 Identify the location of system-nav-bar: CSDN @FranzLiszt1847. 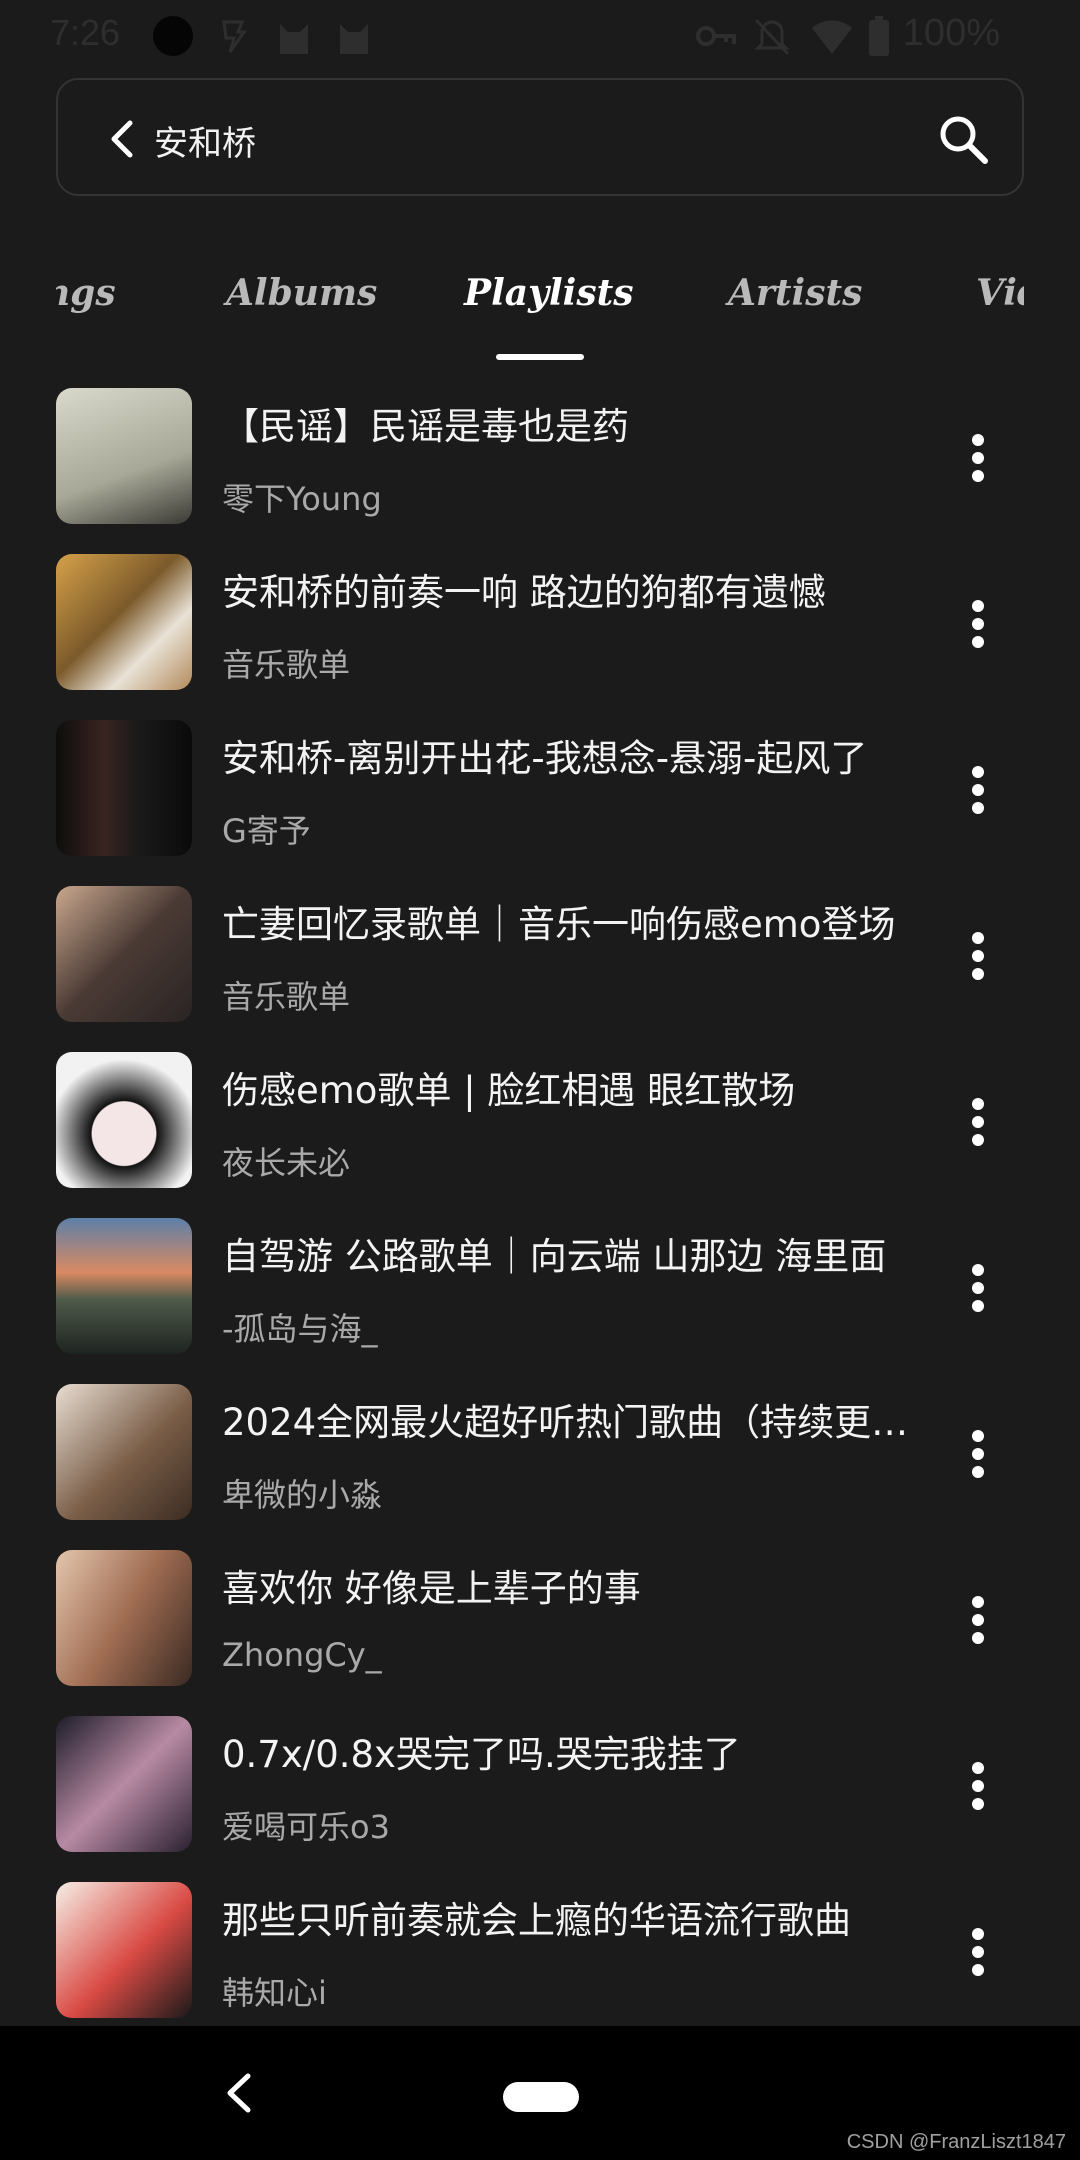
(540, 2093).